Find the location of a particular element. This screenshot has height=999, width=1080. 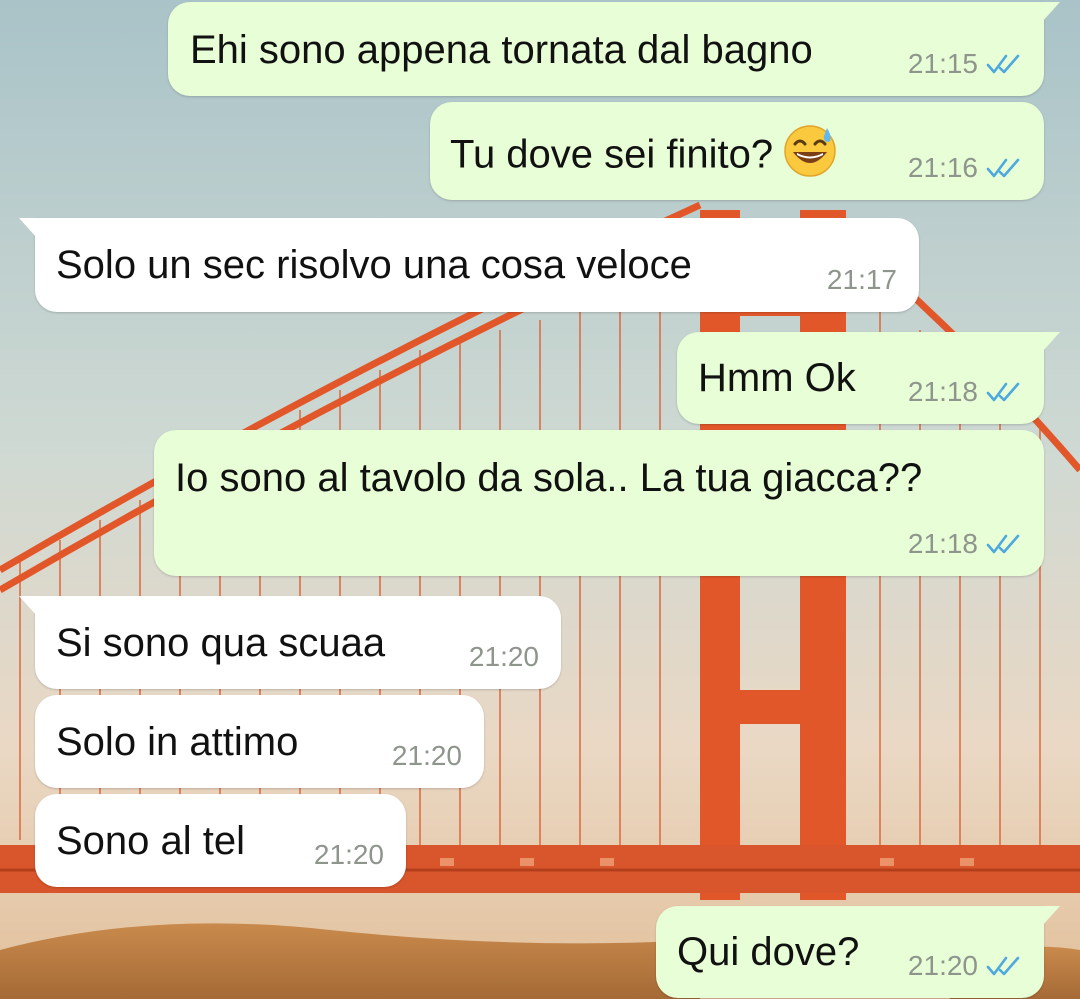

message-bubble-outgoing: Ehi sono appena tornata dal bagno 21:15 is located at coordinates (614, 49).